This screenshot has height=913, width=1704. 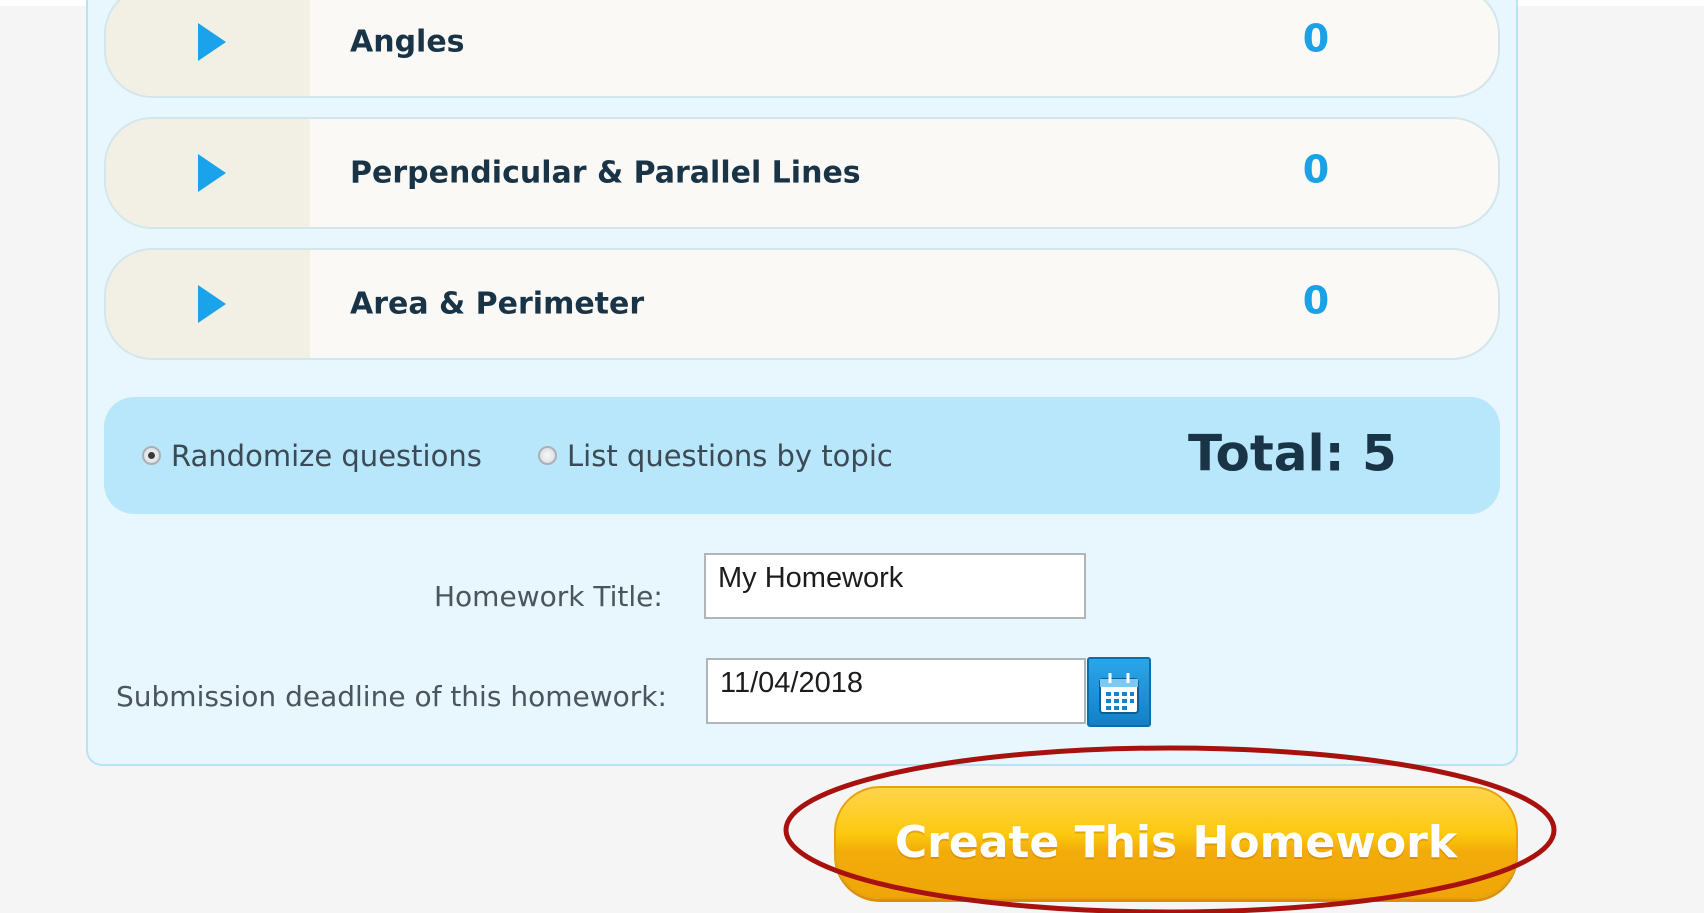 What do you see at coordinates (547, 455) in the screenshot?
I see `radio-button-unchecked` at bounding box center [547, 455].